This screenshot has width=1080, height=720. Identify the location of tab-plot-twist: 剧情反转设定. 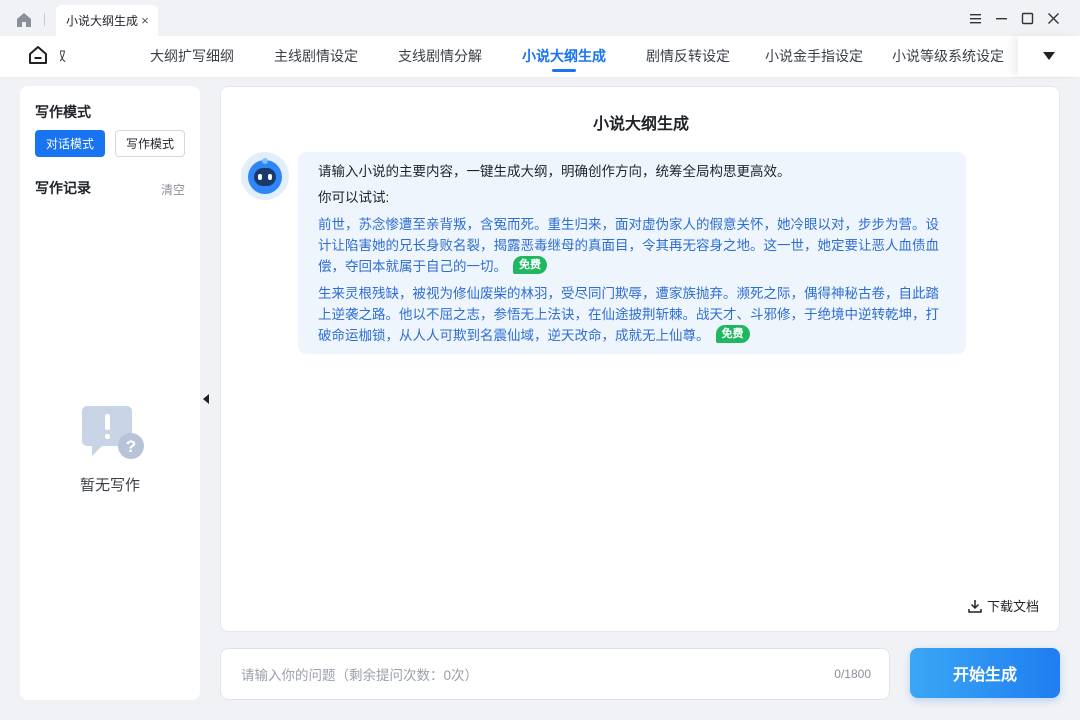
(688, 56).